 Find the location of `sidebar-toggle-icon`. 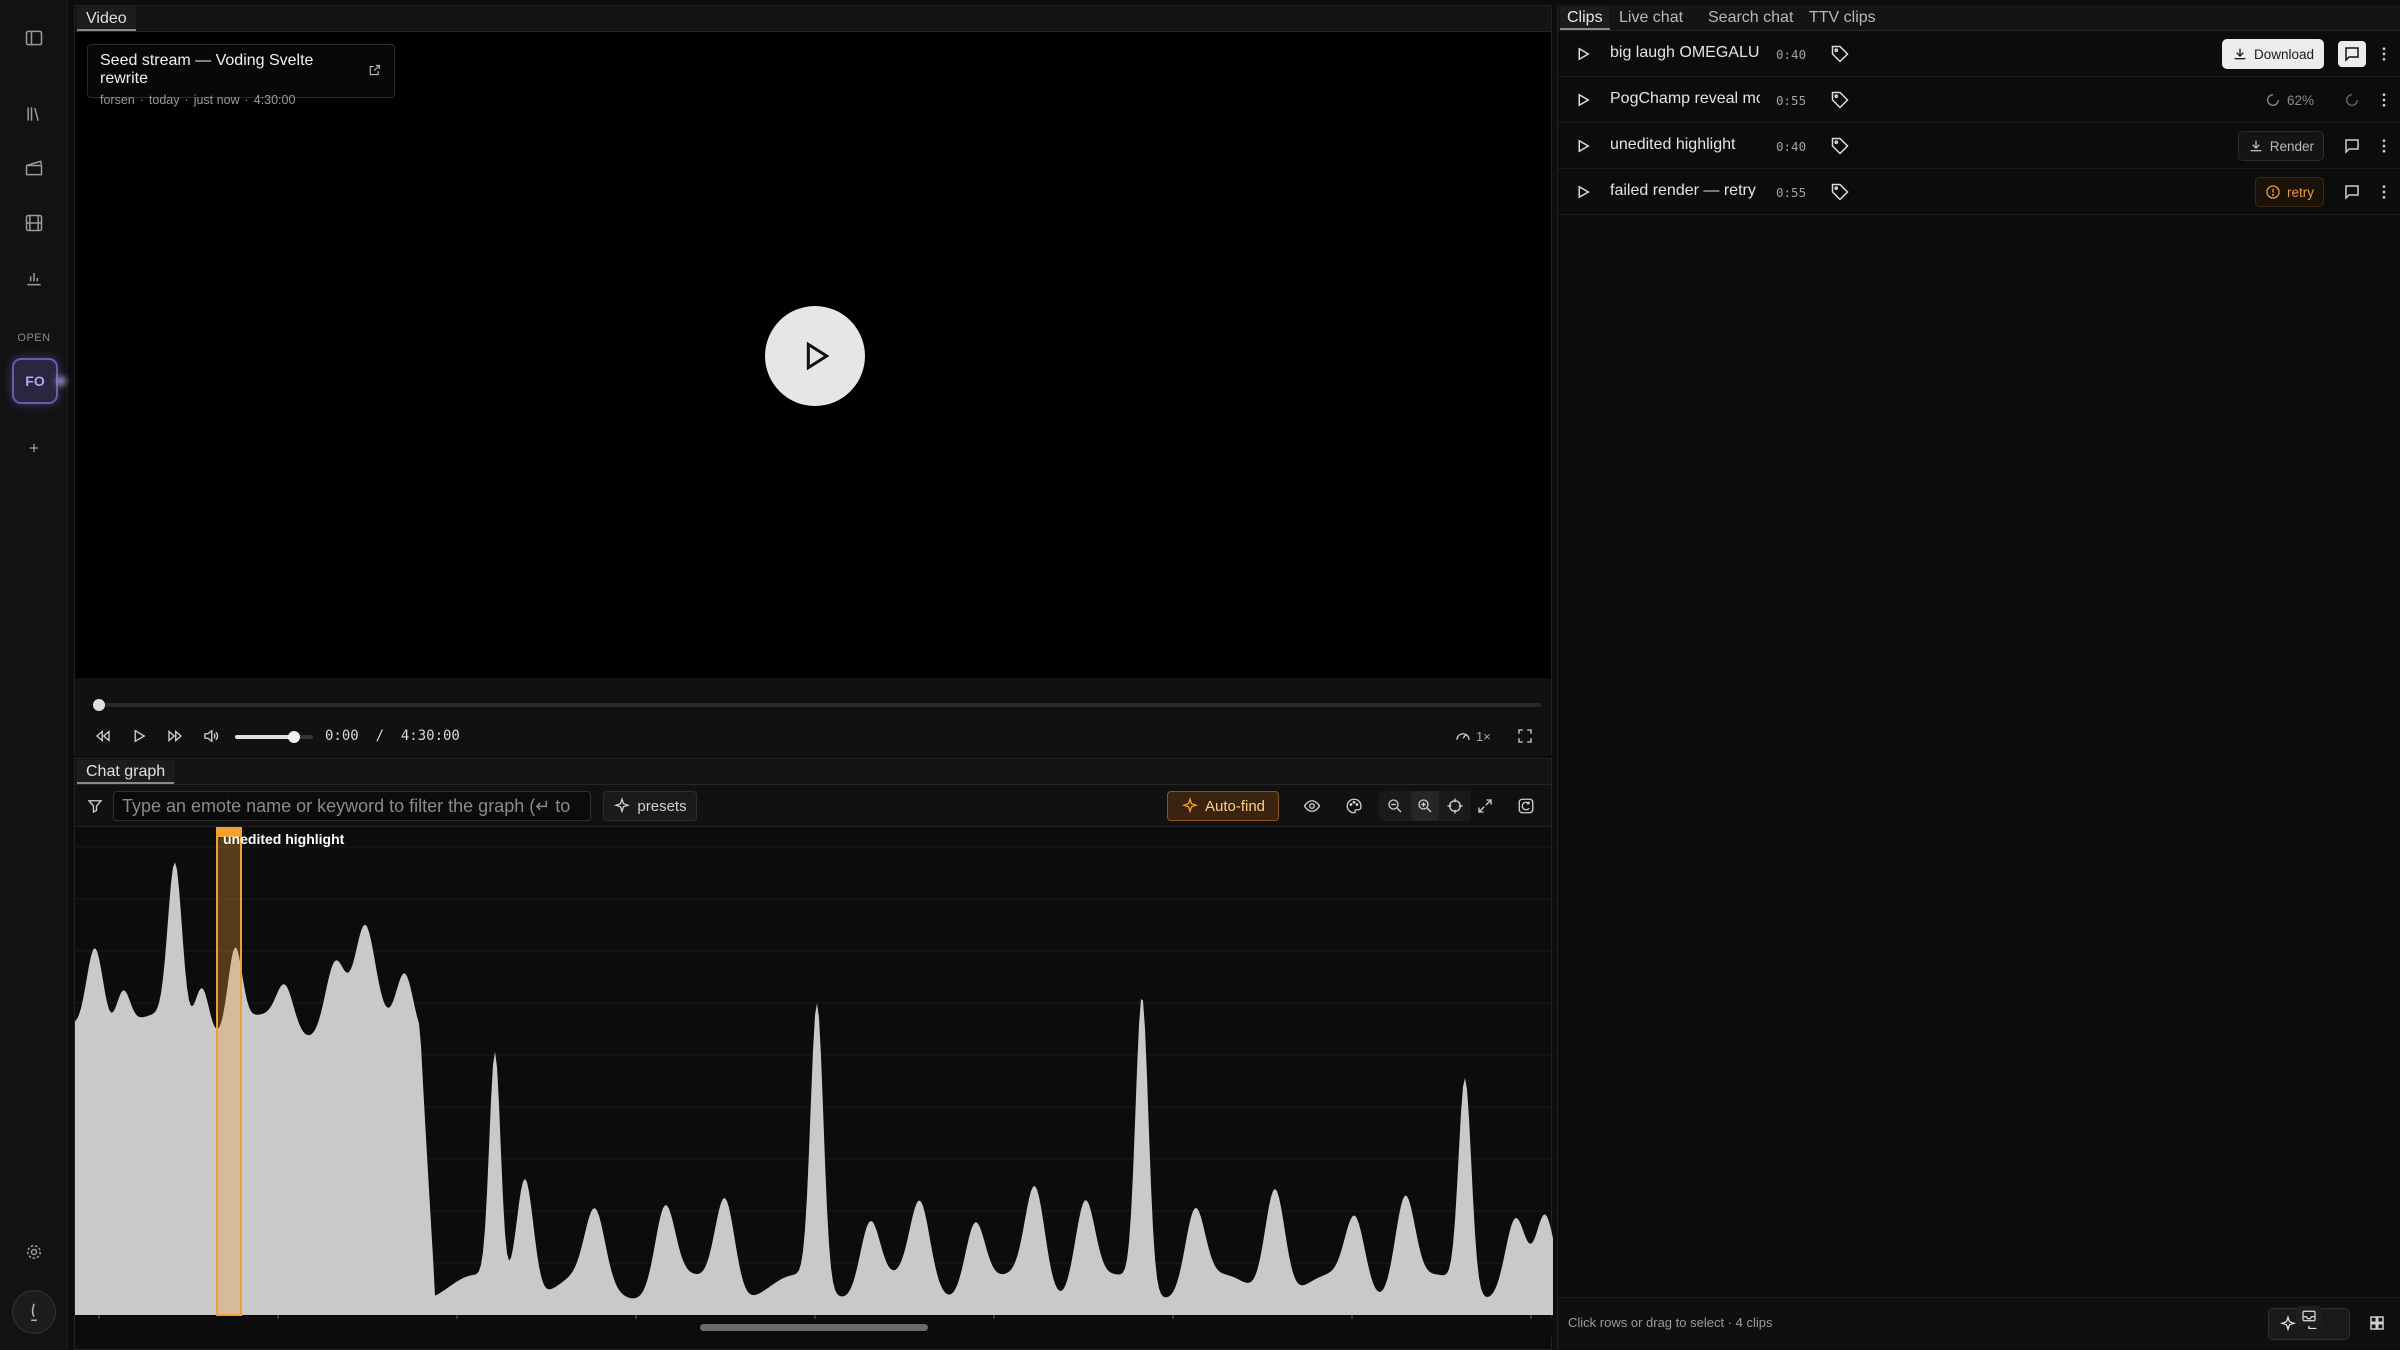

sidebar-toggle-icon is located at coordinates (34, 38).